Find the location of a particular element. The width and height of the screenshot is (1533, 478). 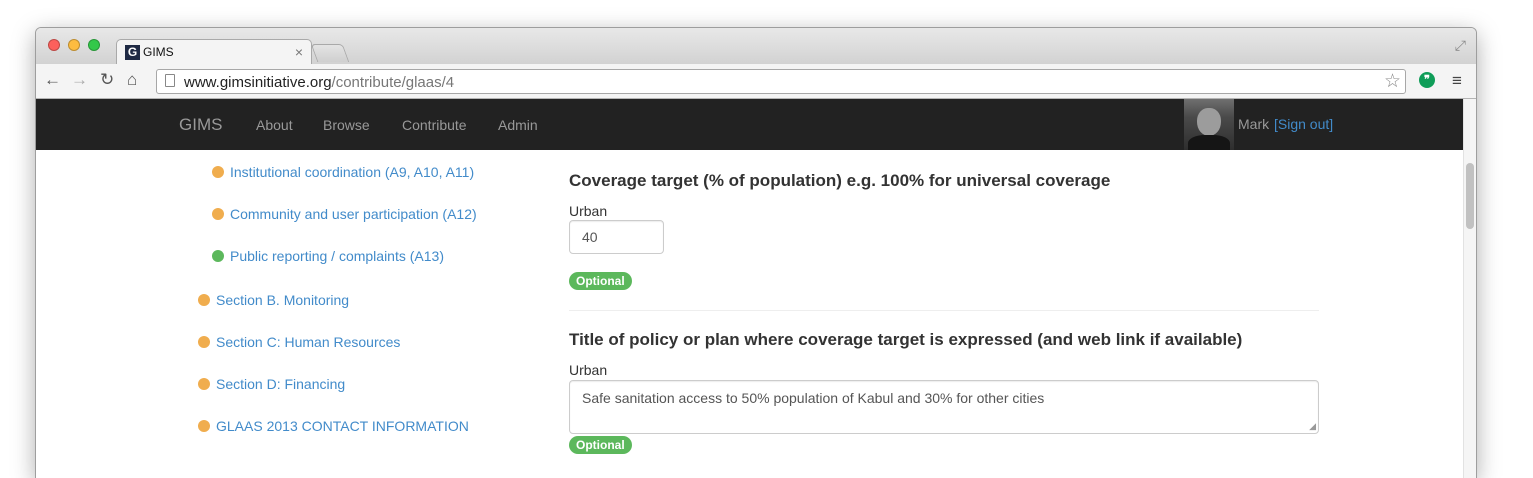

sidebar-item-public-reporting: Public reporting / complaints (A13) is located at coordinates (328, 256).